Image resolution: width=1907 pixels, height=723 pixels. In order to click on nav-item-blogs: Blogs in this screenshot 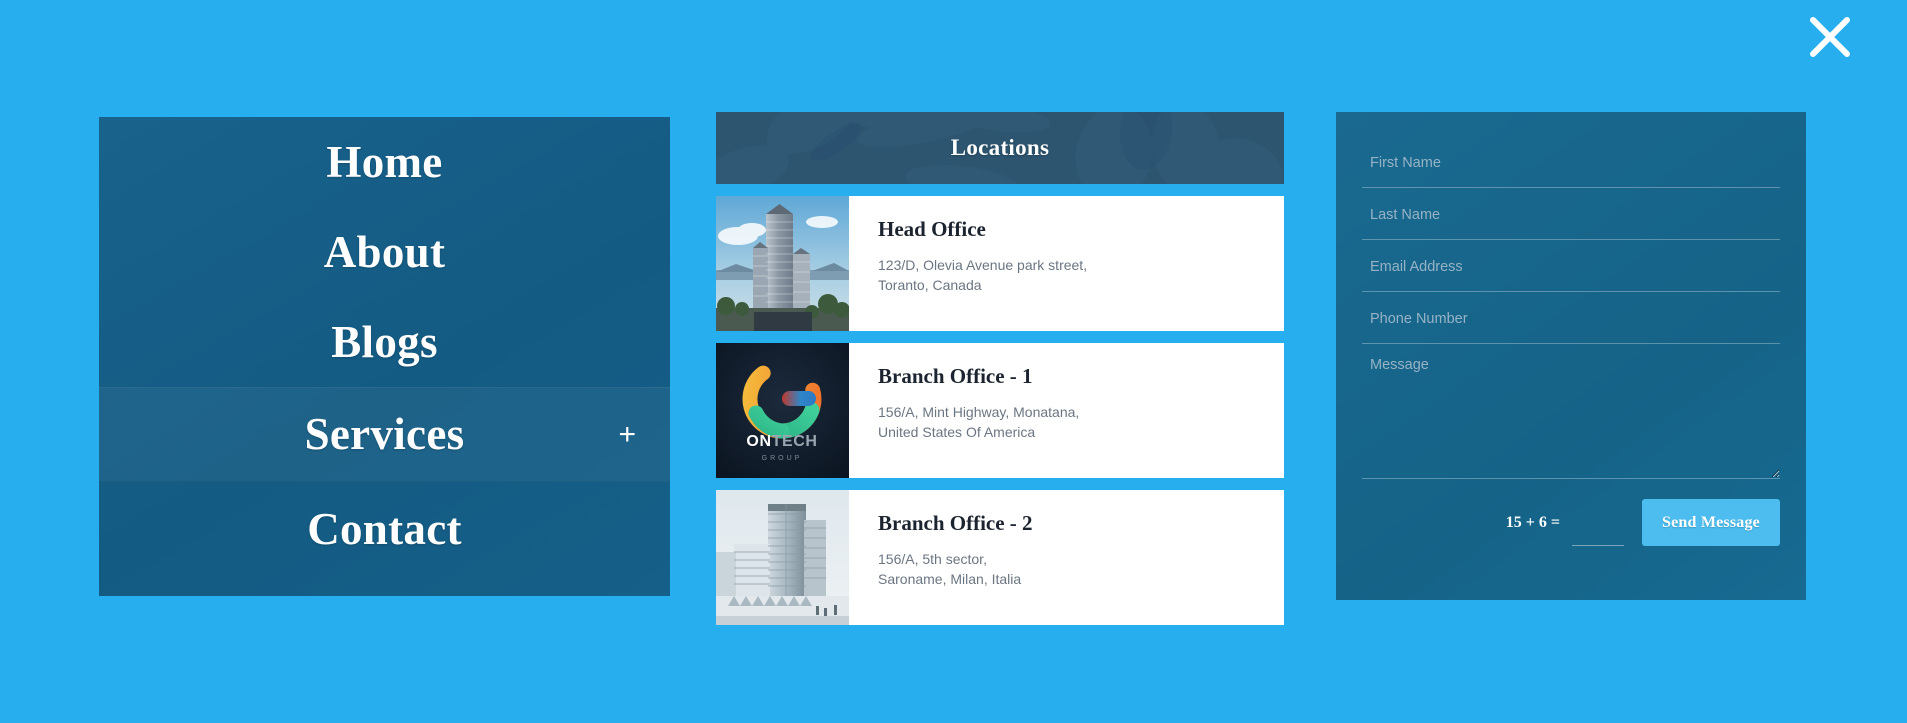, I will do `click(384, 342)`.